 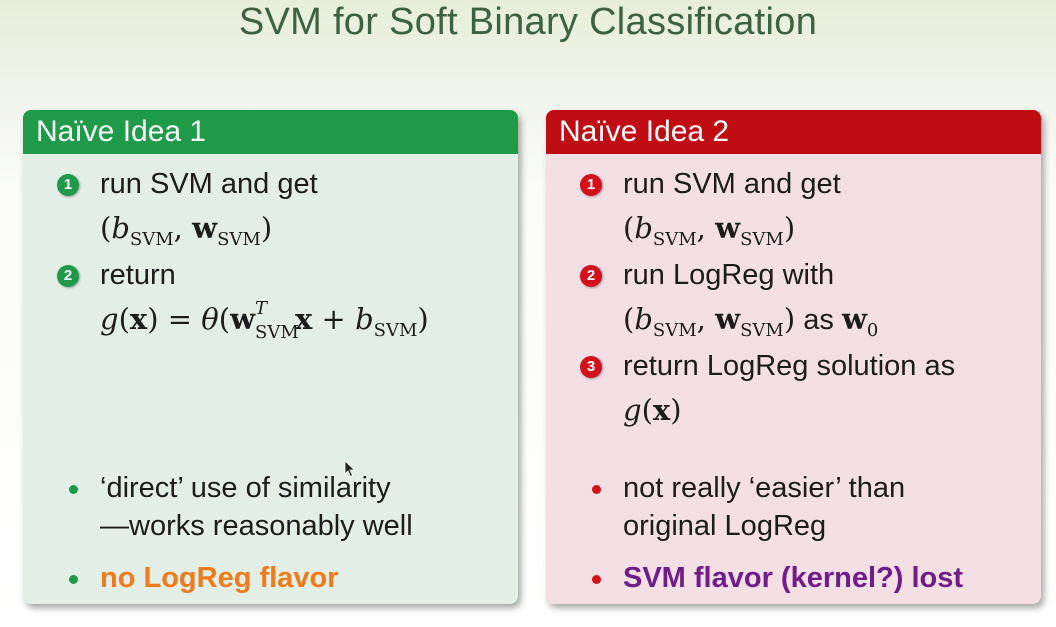 I want to click on idea2-init-params: (bSVM, wSVM) as w0, so click(x=751, y=321).